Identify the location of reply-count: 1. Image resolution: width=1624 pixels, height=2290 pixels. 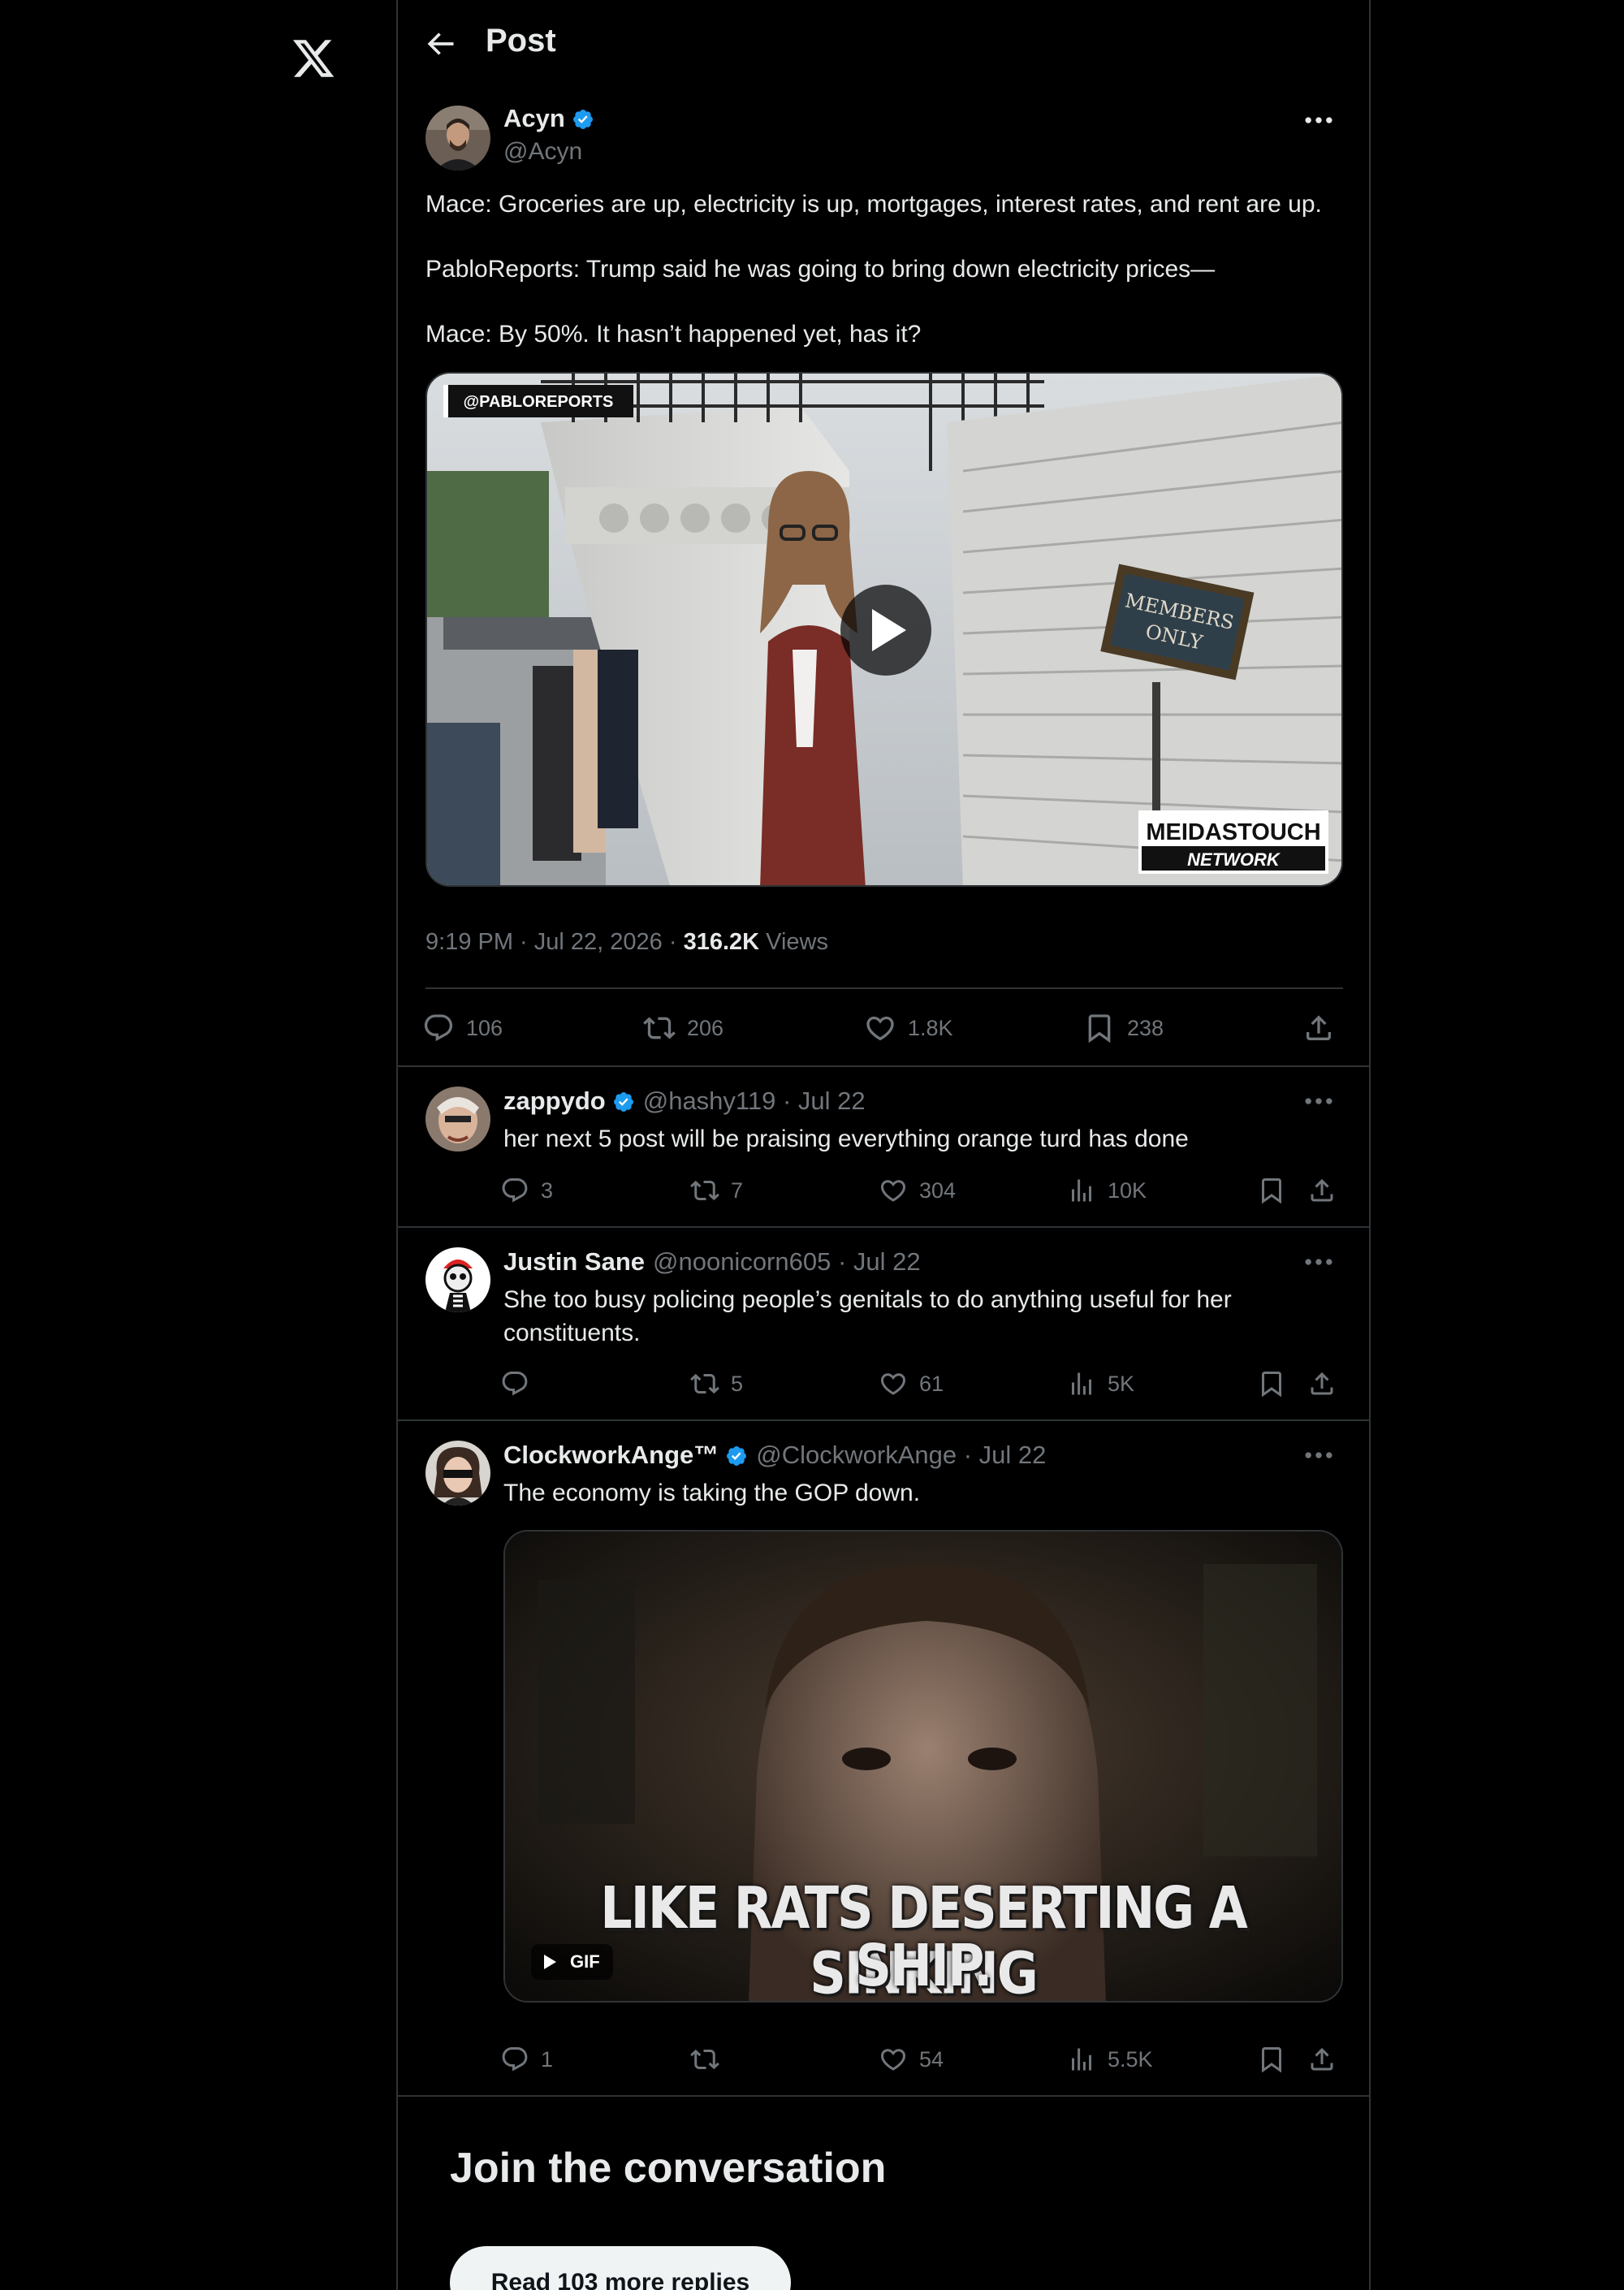
(548, 2059).